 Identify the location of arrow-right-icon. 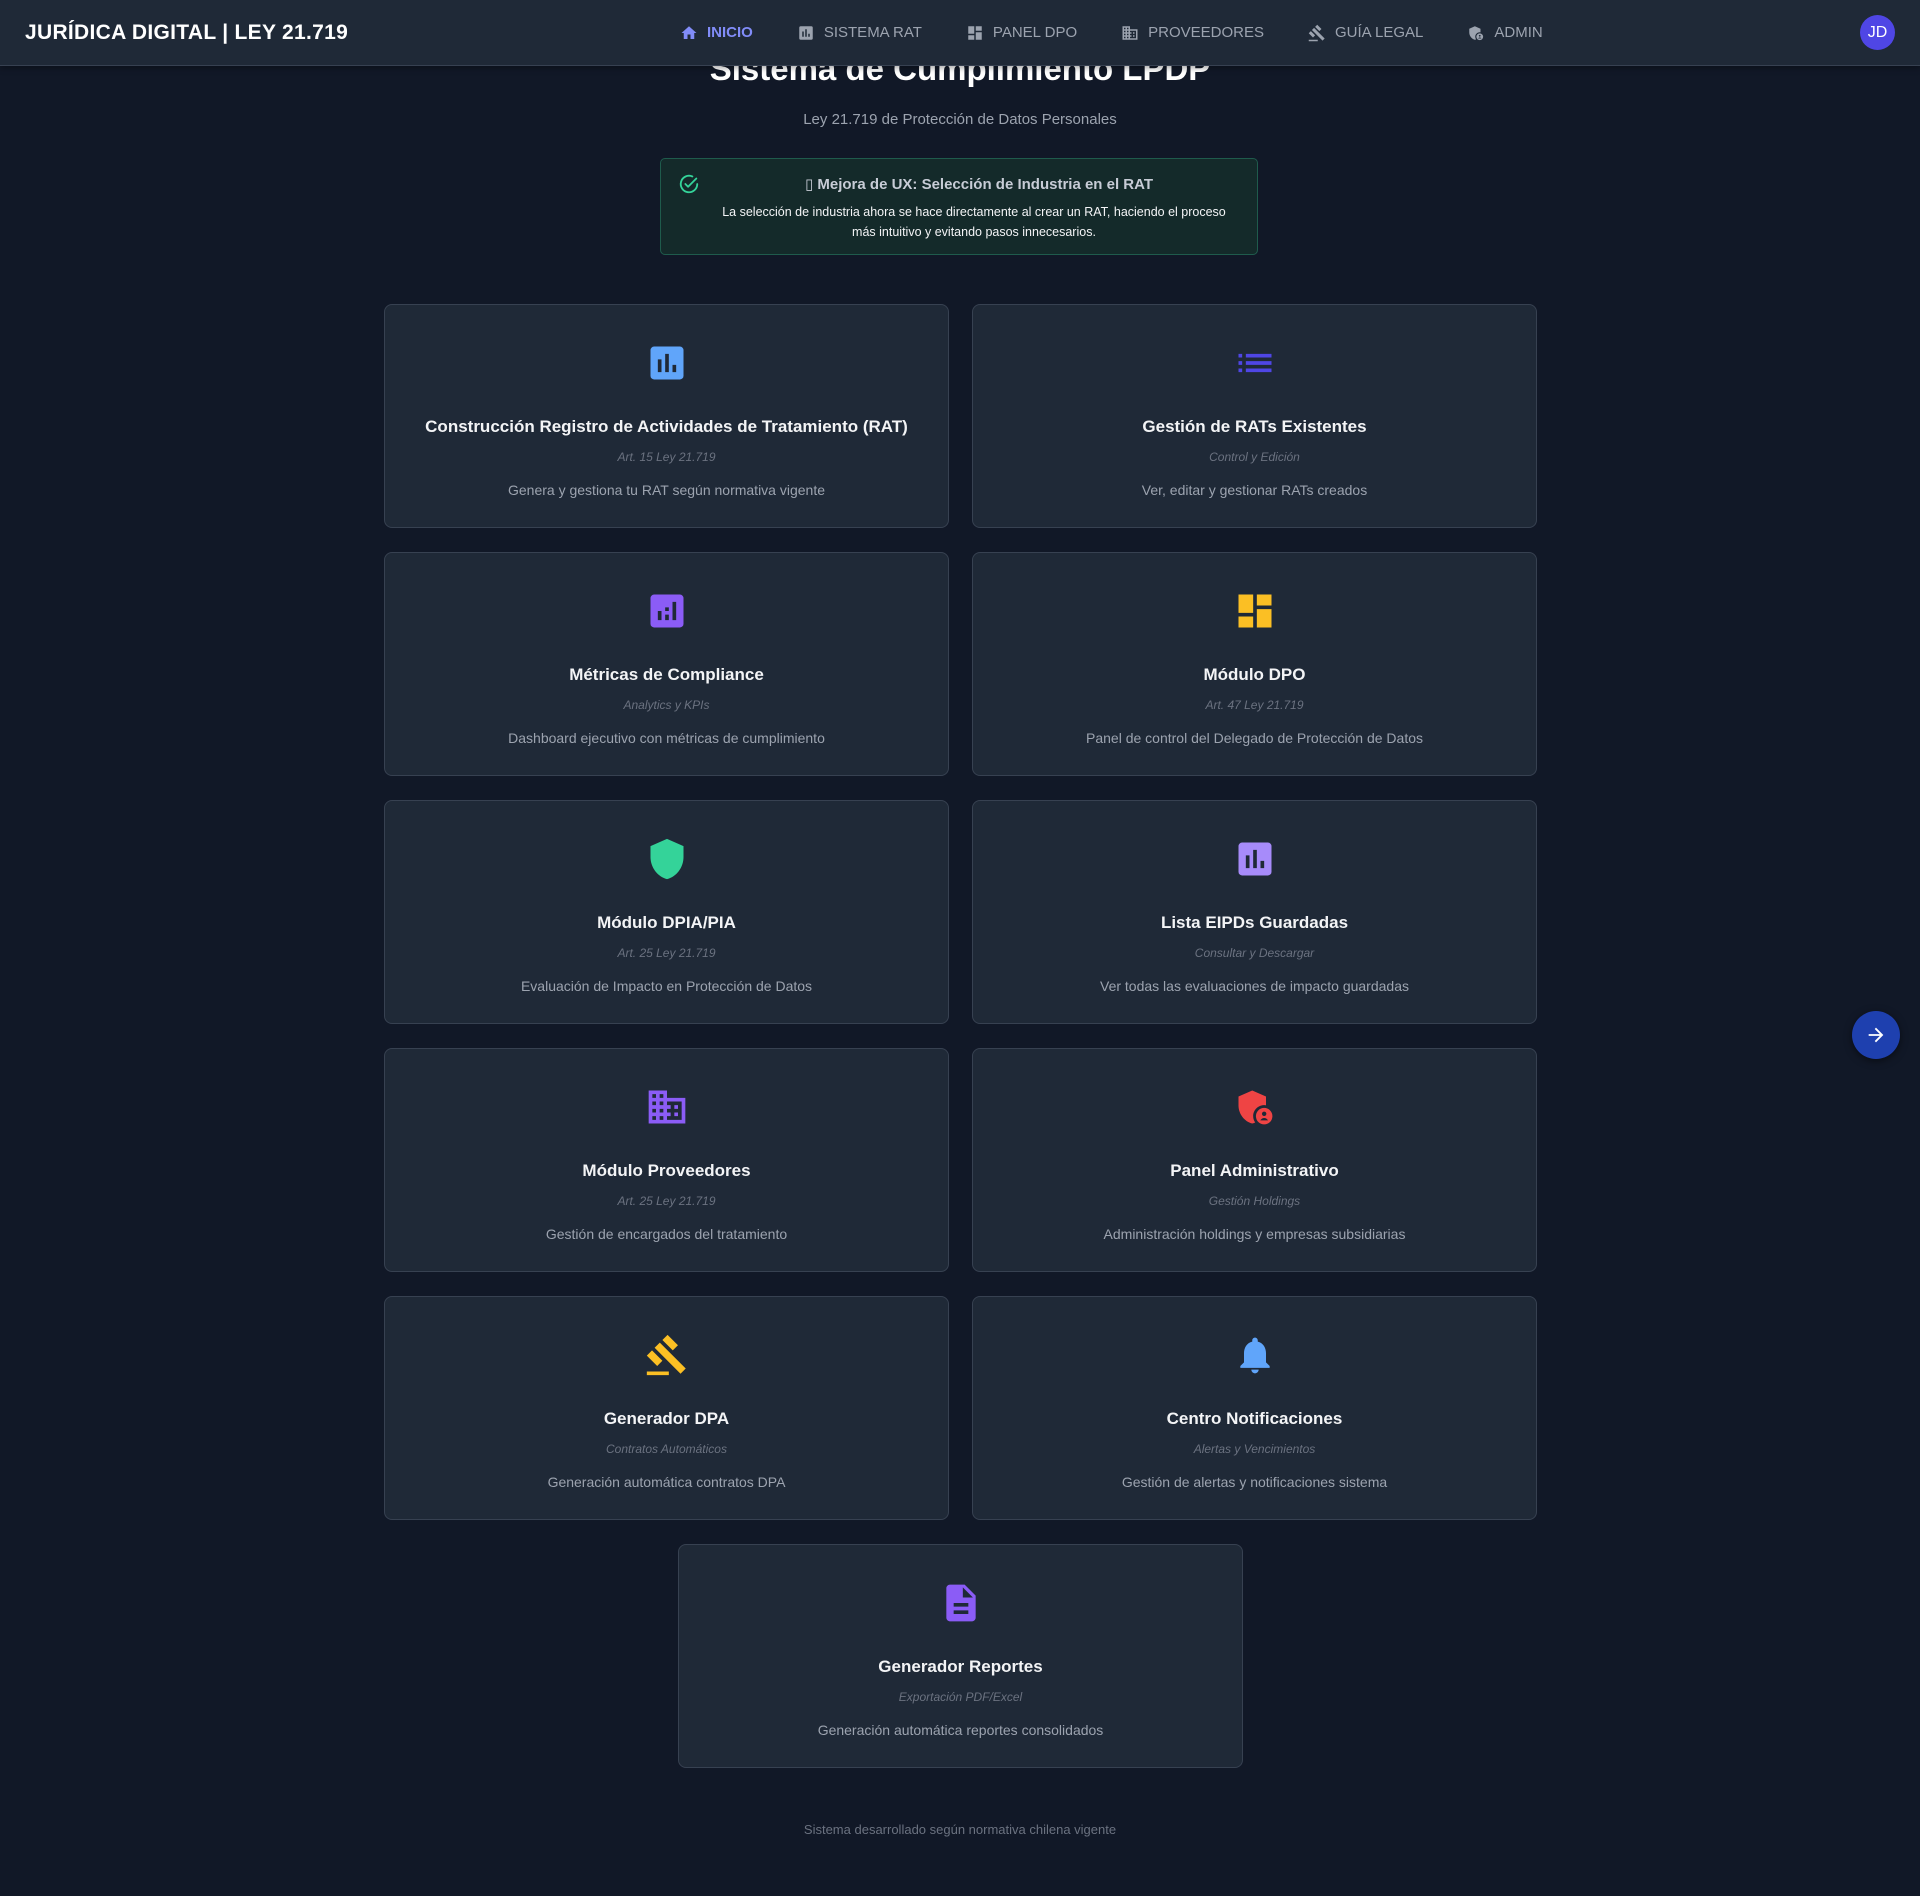
(1876, 1035).